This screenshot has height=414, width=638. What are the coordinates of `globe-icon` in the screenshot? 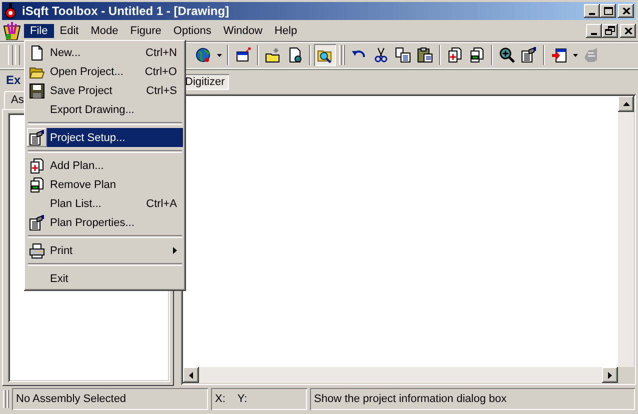 It's located at (203, 55).